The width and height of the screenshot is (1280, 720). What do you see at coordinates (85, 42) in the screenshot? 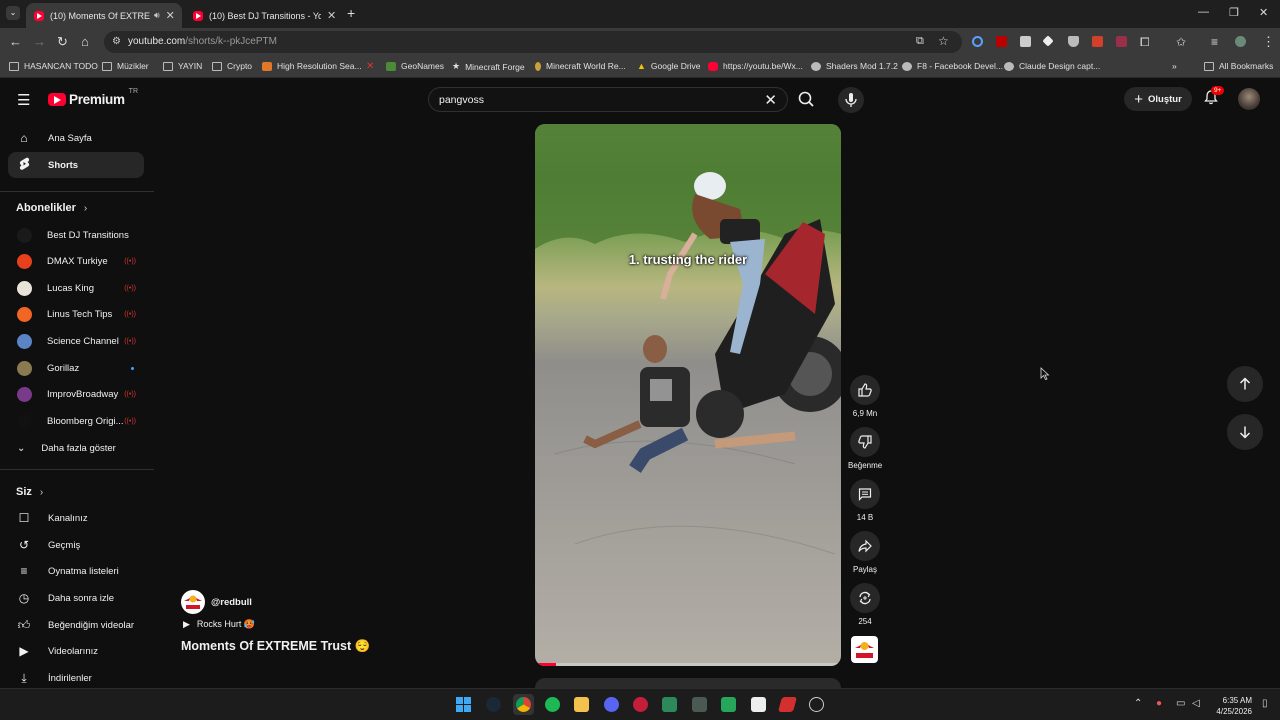
I see `home-icon: ⌂` at bounding box center [85, 42].